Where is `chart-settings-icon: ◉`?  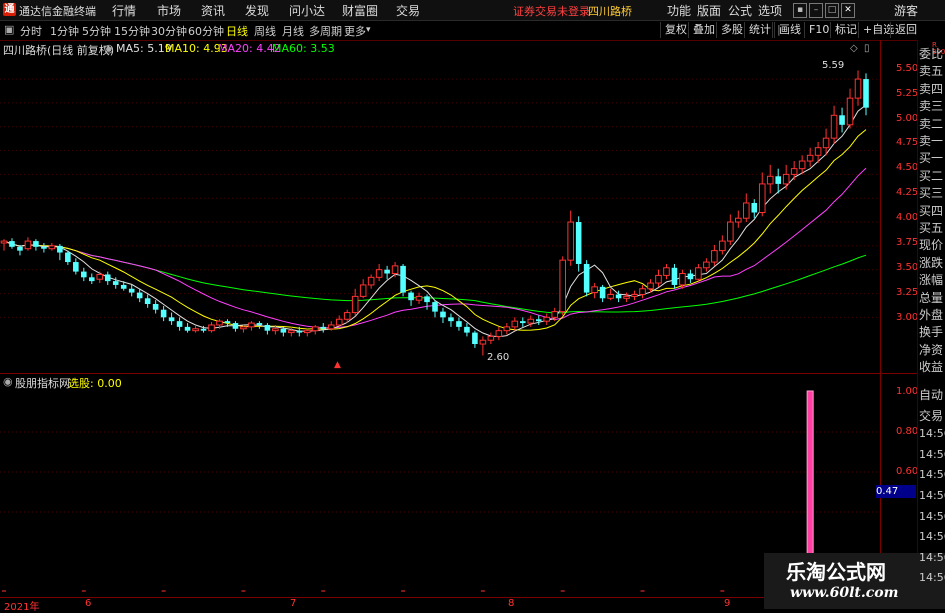
chart-settings-icon: ◉ is located at coordinates (109, 48).